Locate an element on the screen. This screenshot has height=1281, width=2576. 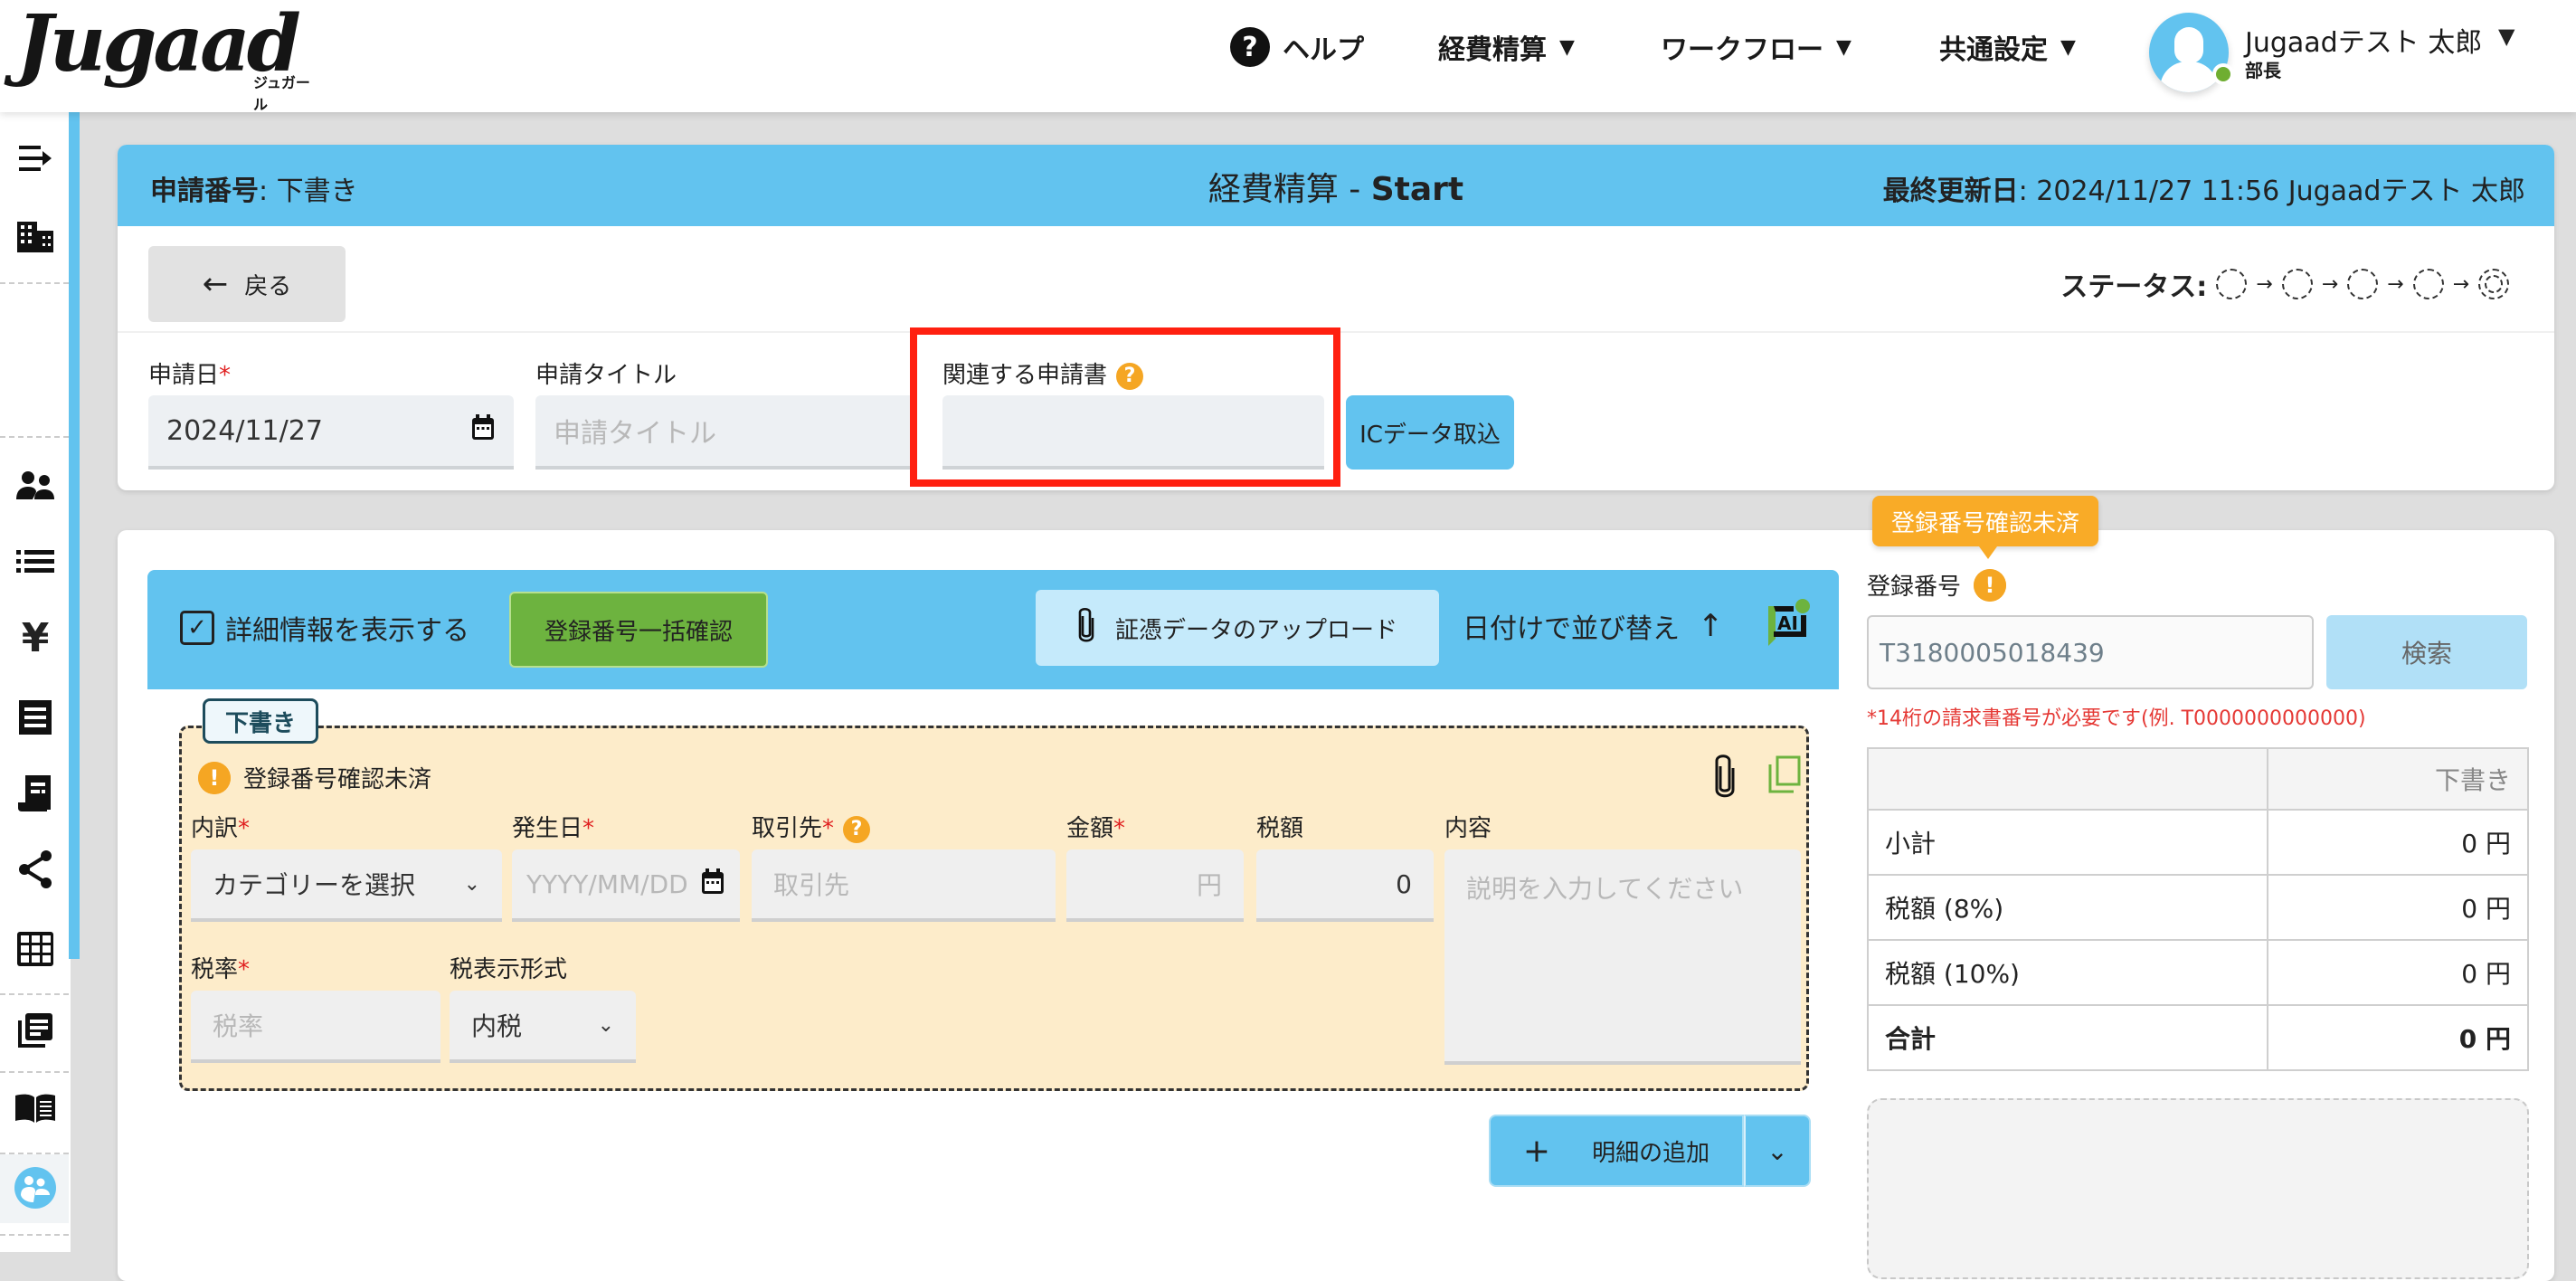
vendor-label-text: 取引先 is located at coordinates (787, 828).